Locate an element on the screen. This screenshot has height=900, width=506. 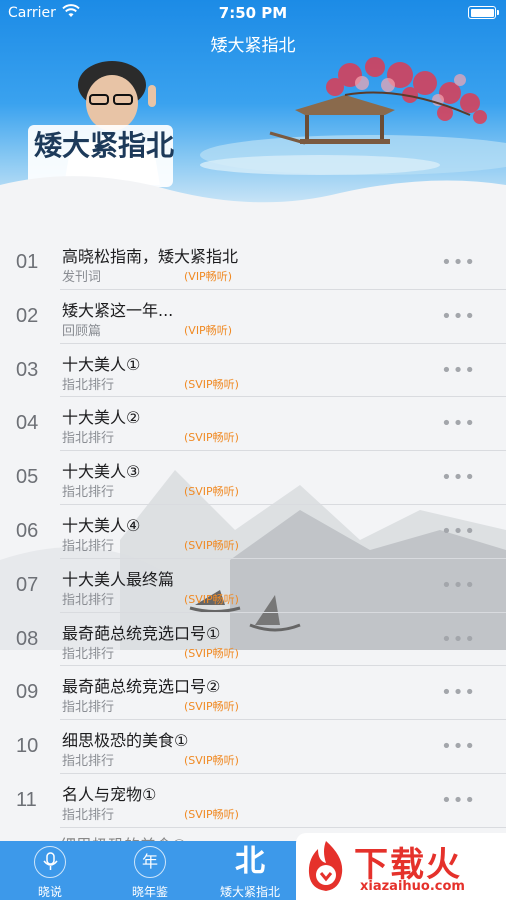
episode-title: 名人与宠物① is located at coordinates (109, 794).